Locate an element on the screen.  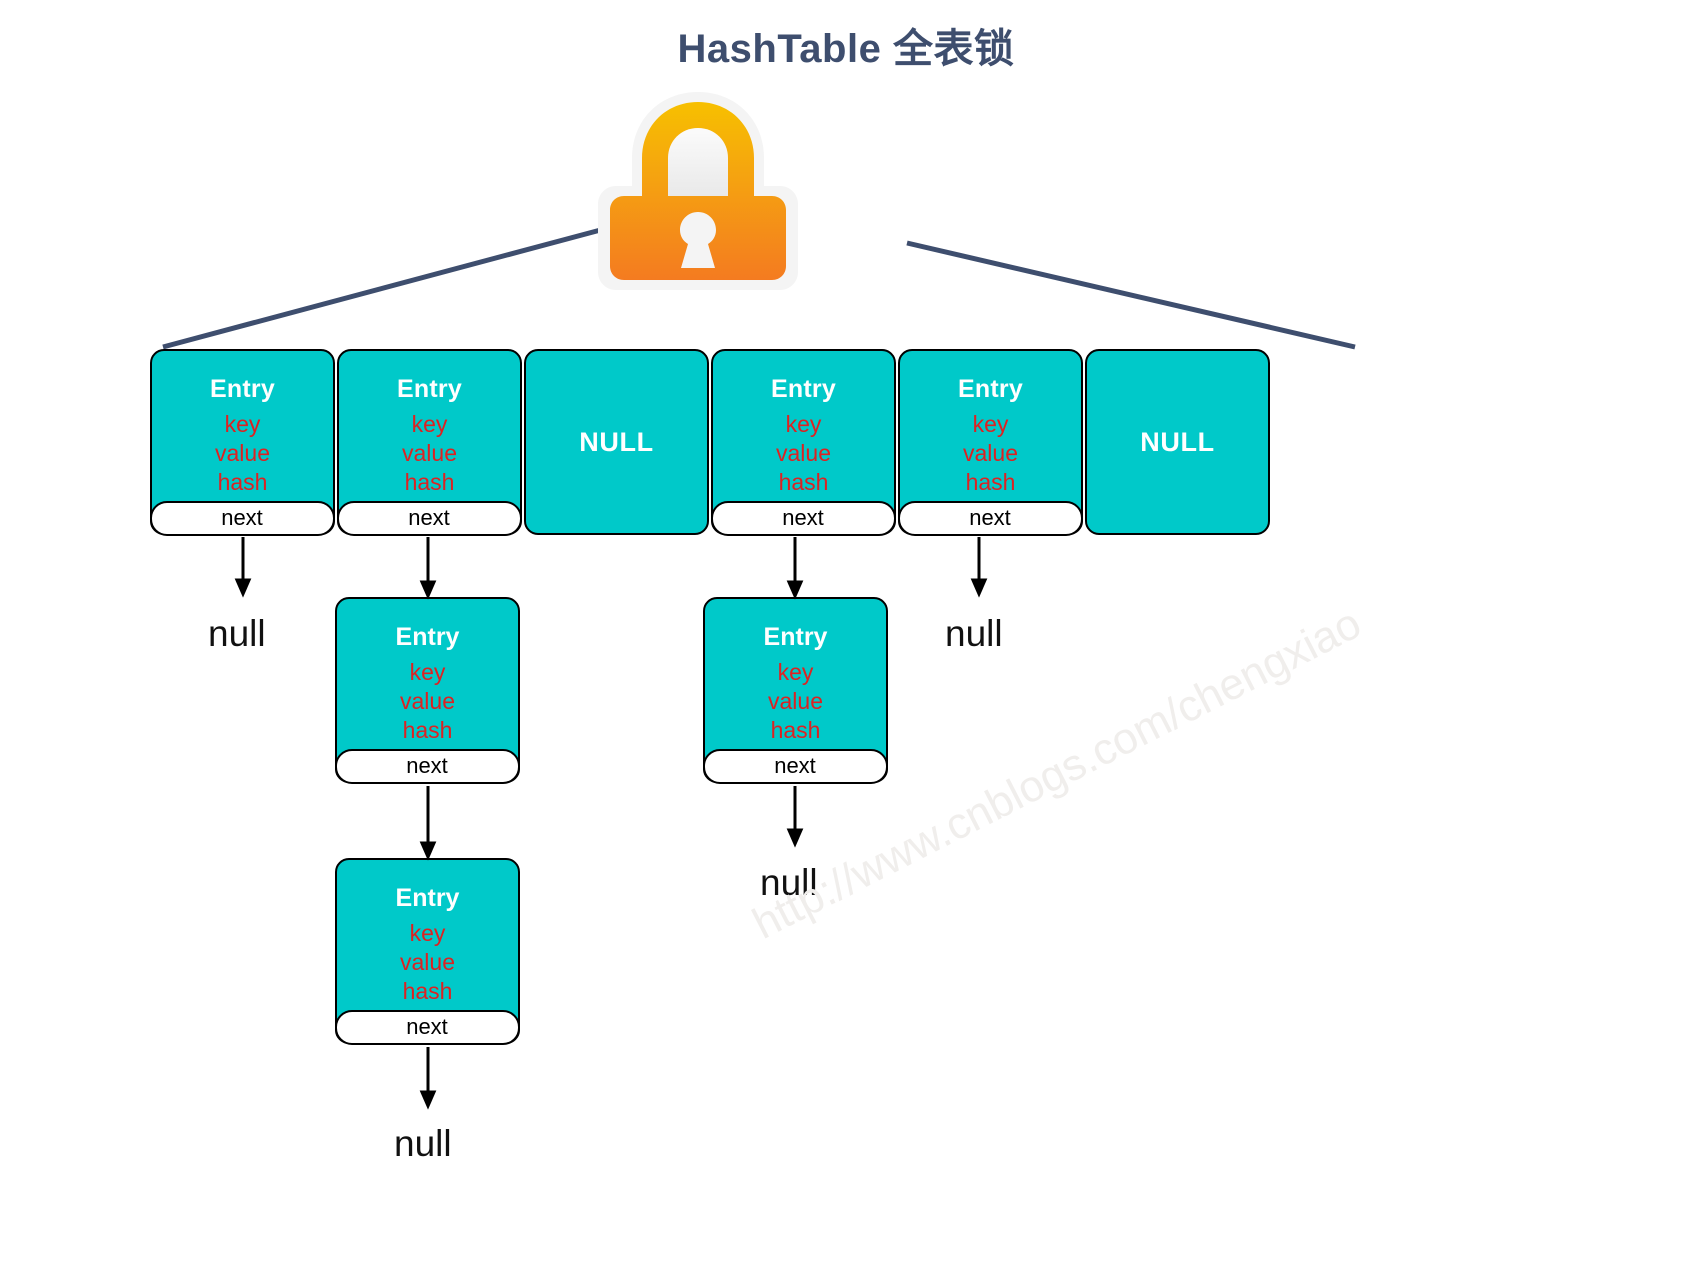
null-terminator-bucket1-chain: null is located at coordinates (423, 1143).